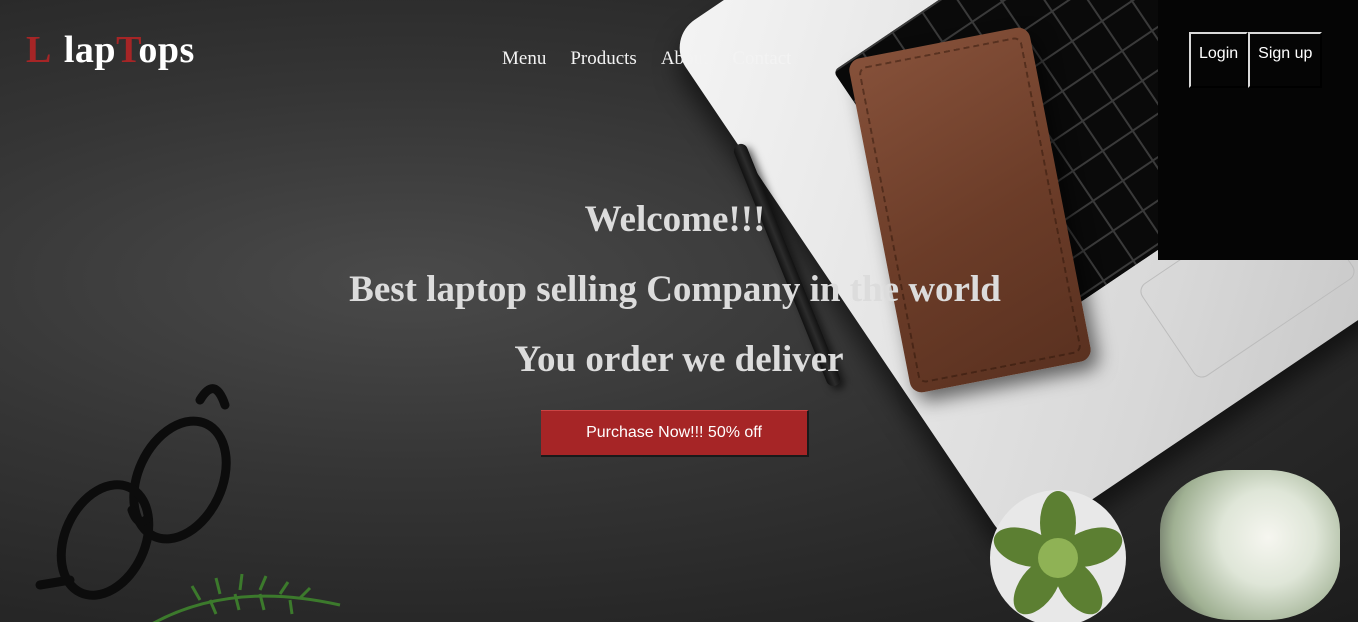  Describe the element at coordinates (675, 219) in the screenshot. I see `hero-welcome-heading: Welcome!!!` at that location.